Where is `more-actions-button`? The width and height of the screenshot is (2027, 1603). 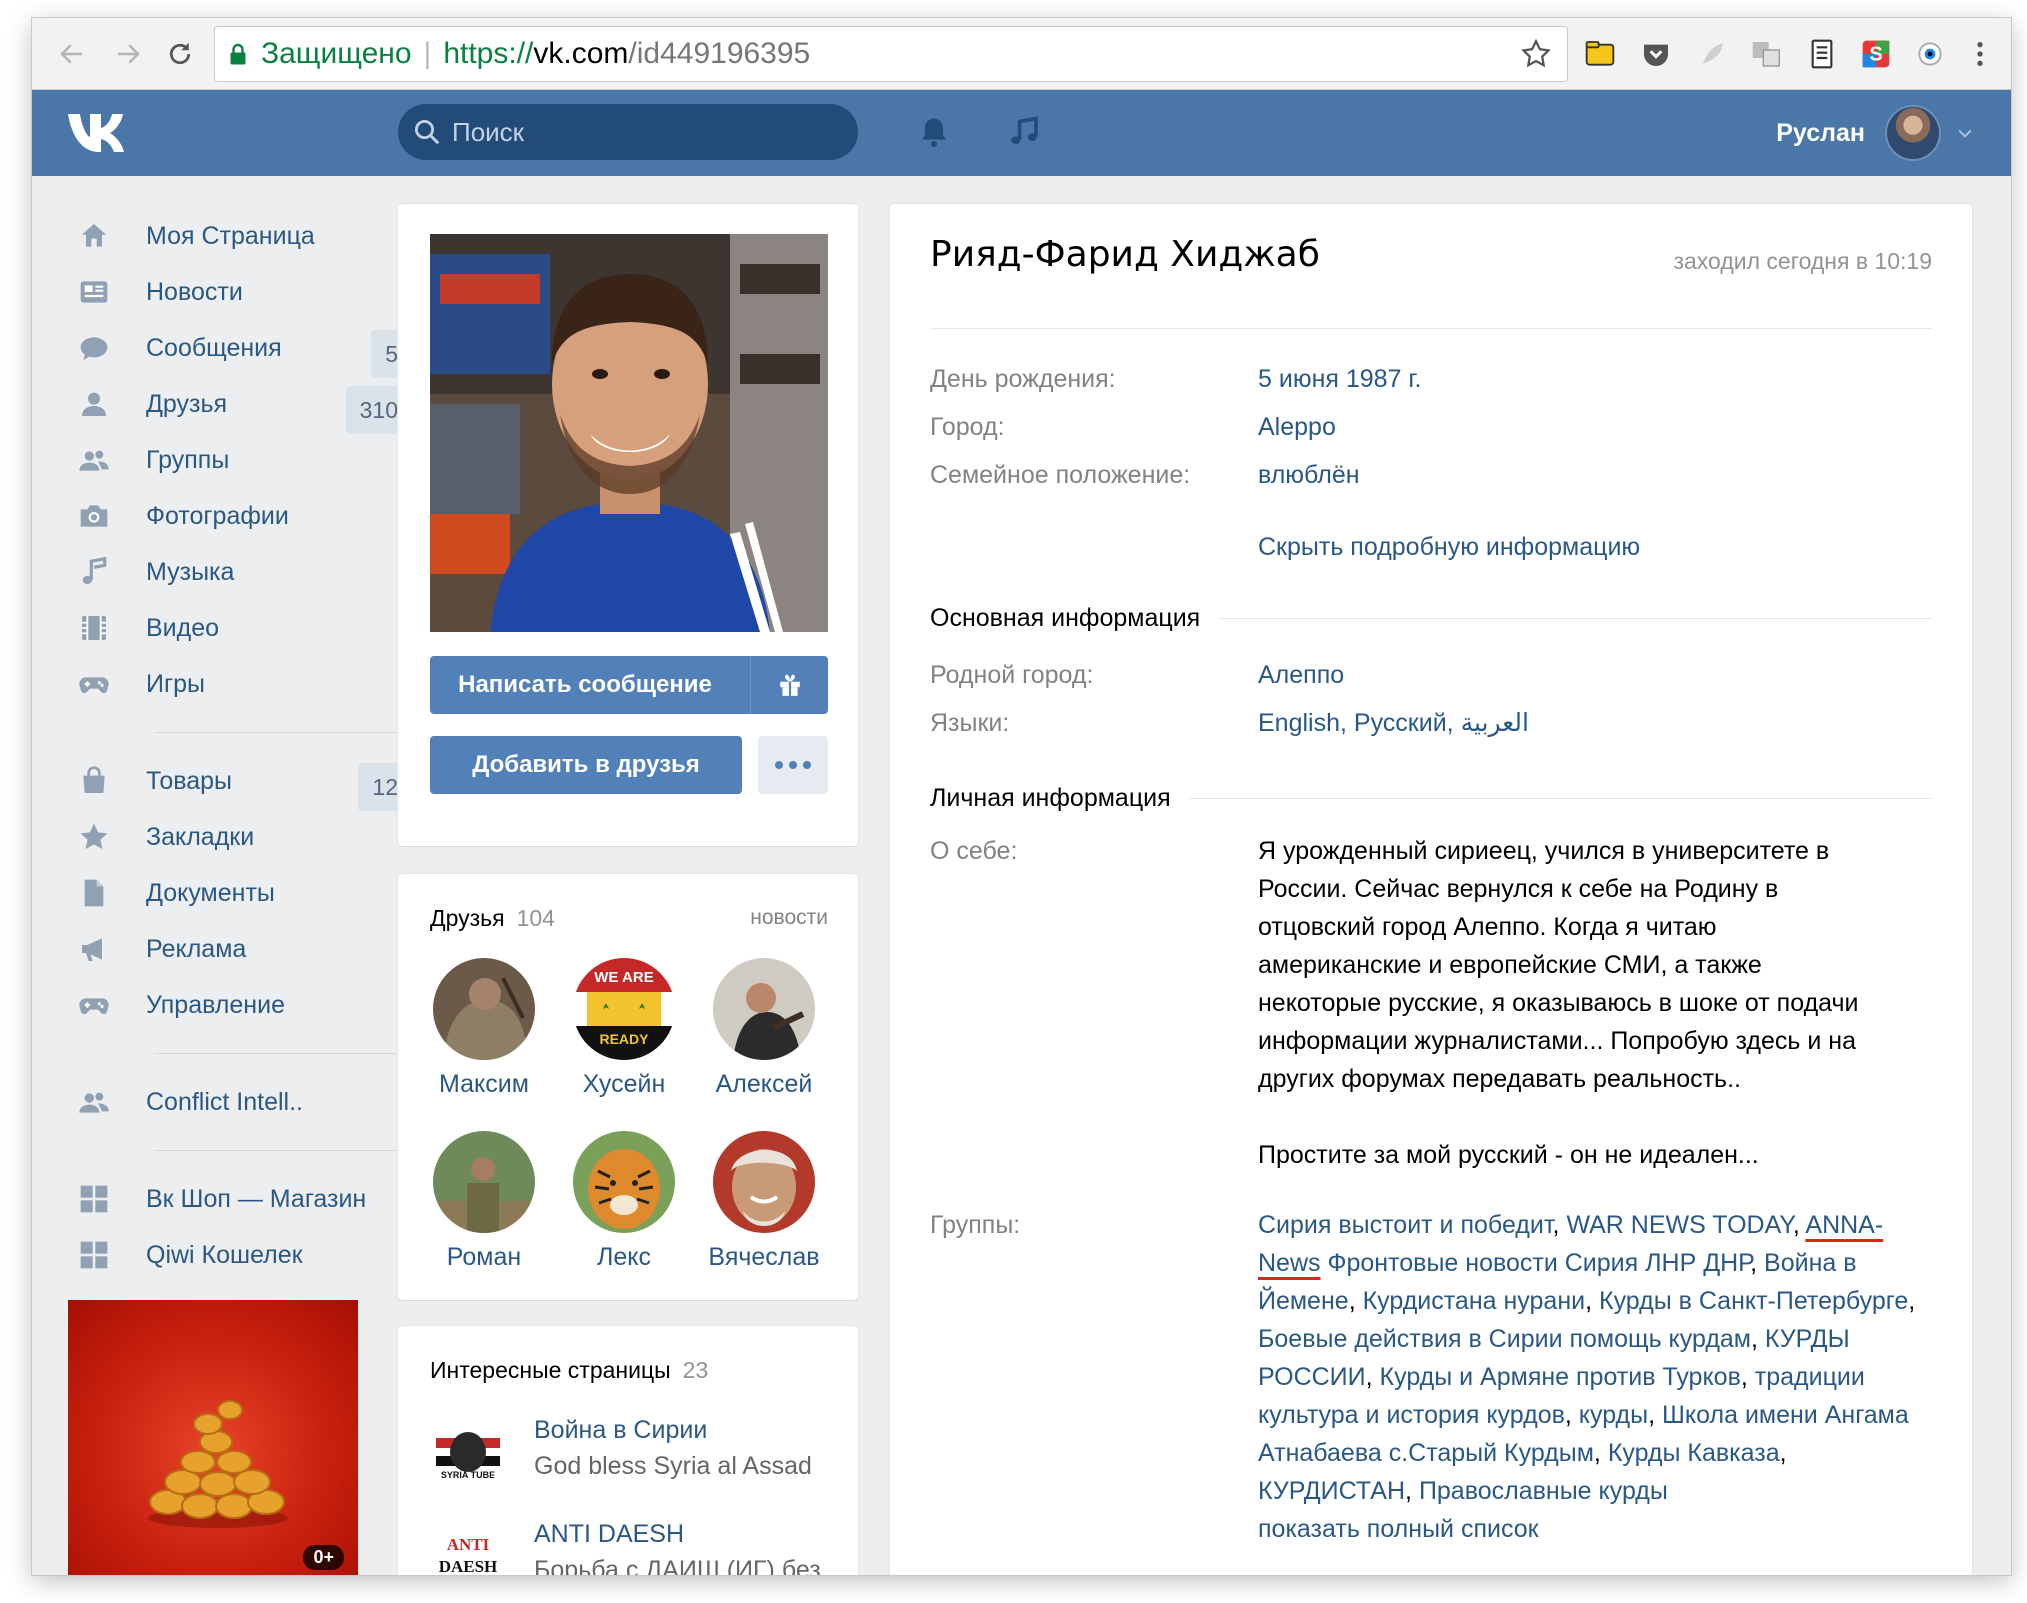
more-actions-button is located at coordinates (793, 765).